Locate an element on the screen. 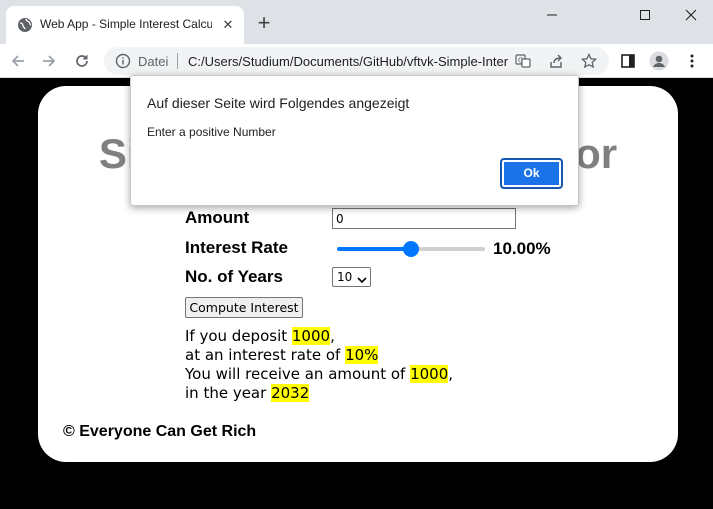 This screenshot has width=713, height=509. result-line-deposit: If you deposit 1000, is located at coordinates (260, 336).